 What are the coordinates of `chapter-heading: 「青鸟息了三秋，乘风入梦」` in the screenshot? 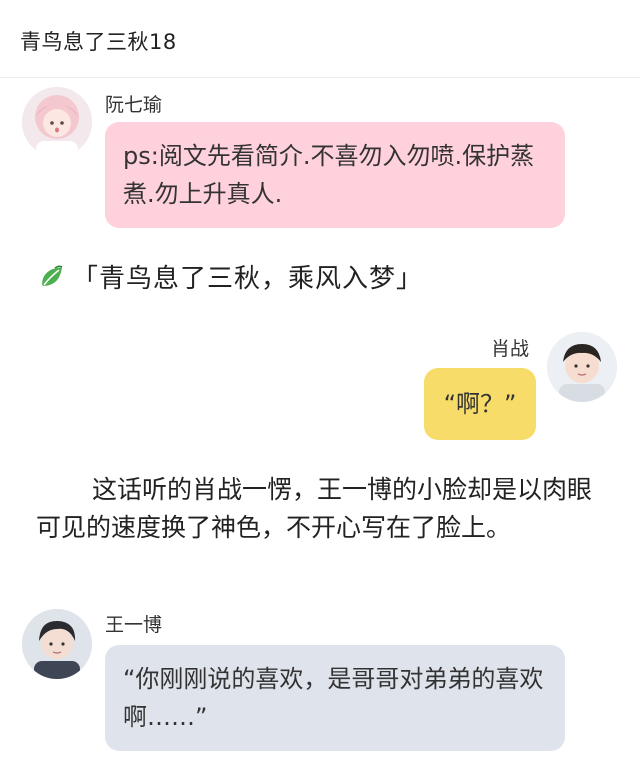 It's located at (230, 276).